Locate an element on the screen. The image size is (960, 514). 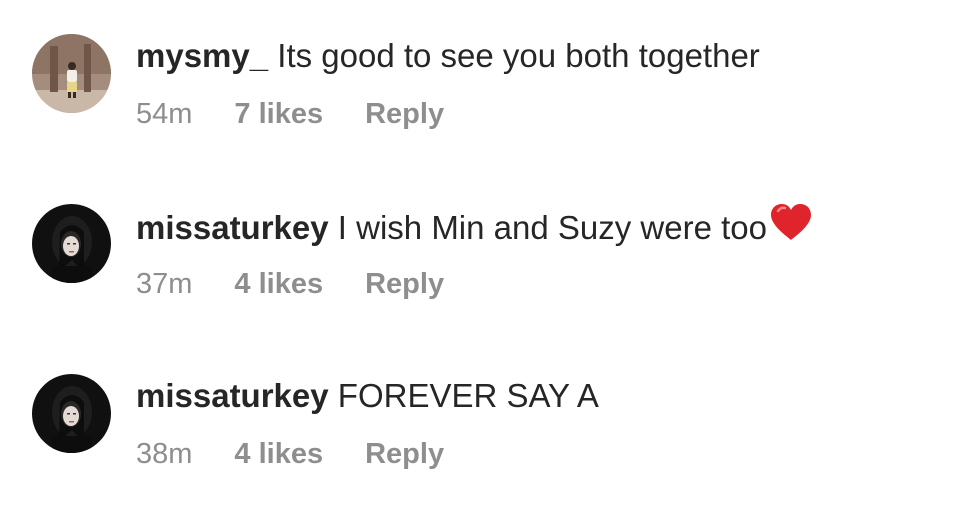
comment-meta: 54m 7 likes Reply is located at coordinates (290, 114).